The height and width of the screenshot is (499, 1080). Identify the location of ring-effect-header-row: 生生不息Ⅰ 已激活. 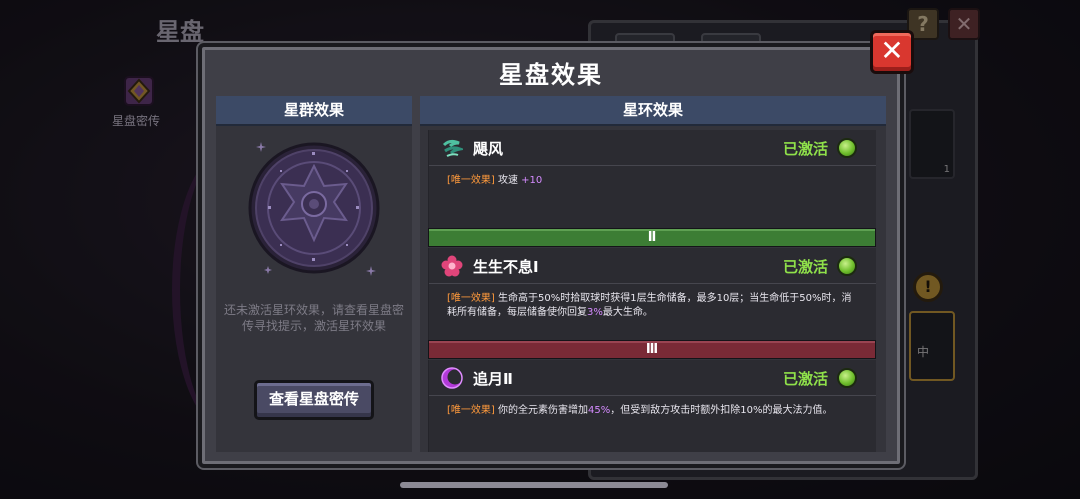
(652, 266).